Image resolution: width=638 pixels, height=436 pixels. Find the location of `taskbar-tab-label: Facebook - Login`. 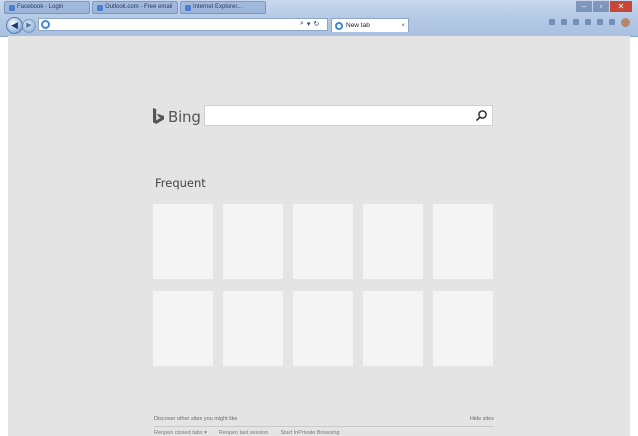

taskbar-tab-label: Facebook - Login is located at coordinates (40, 7).